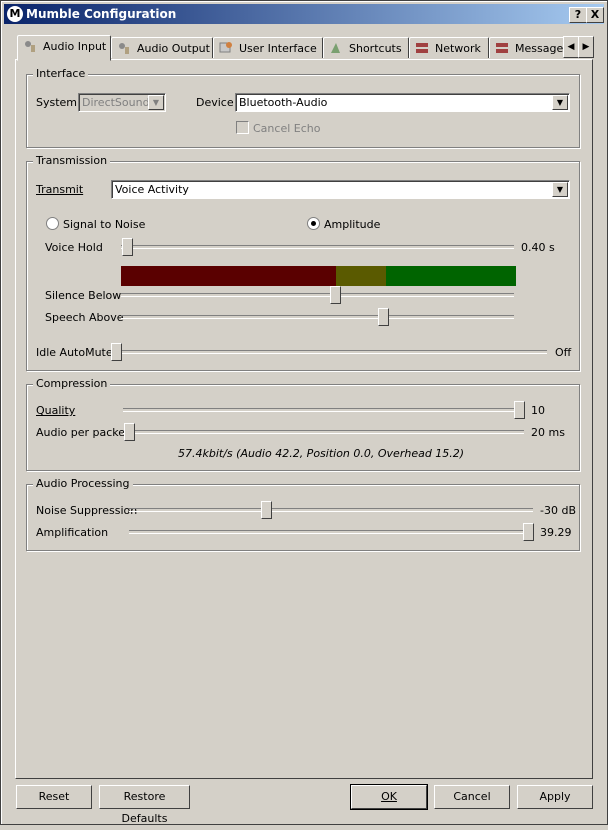 The width and height of the screenshot is (608, 830). I want to click on chevron-left-icon: ◀, so click(571, 47).